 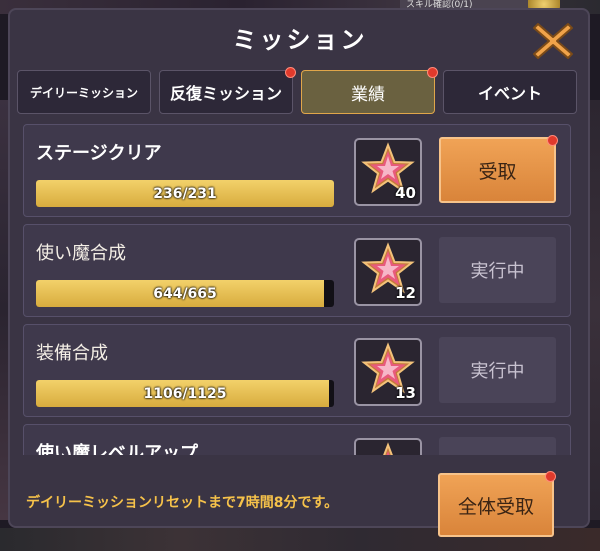 What do you see at coordinates (405, 393) in the screenshot?
I see `reward-count: 13` at bounding box center [405, 393].